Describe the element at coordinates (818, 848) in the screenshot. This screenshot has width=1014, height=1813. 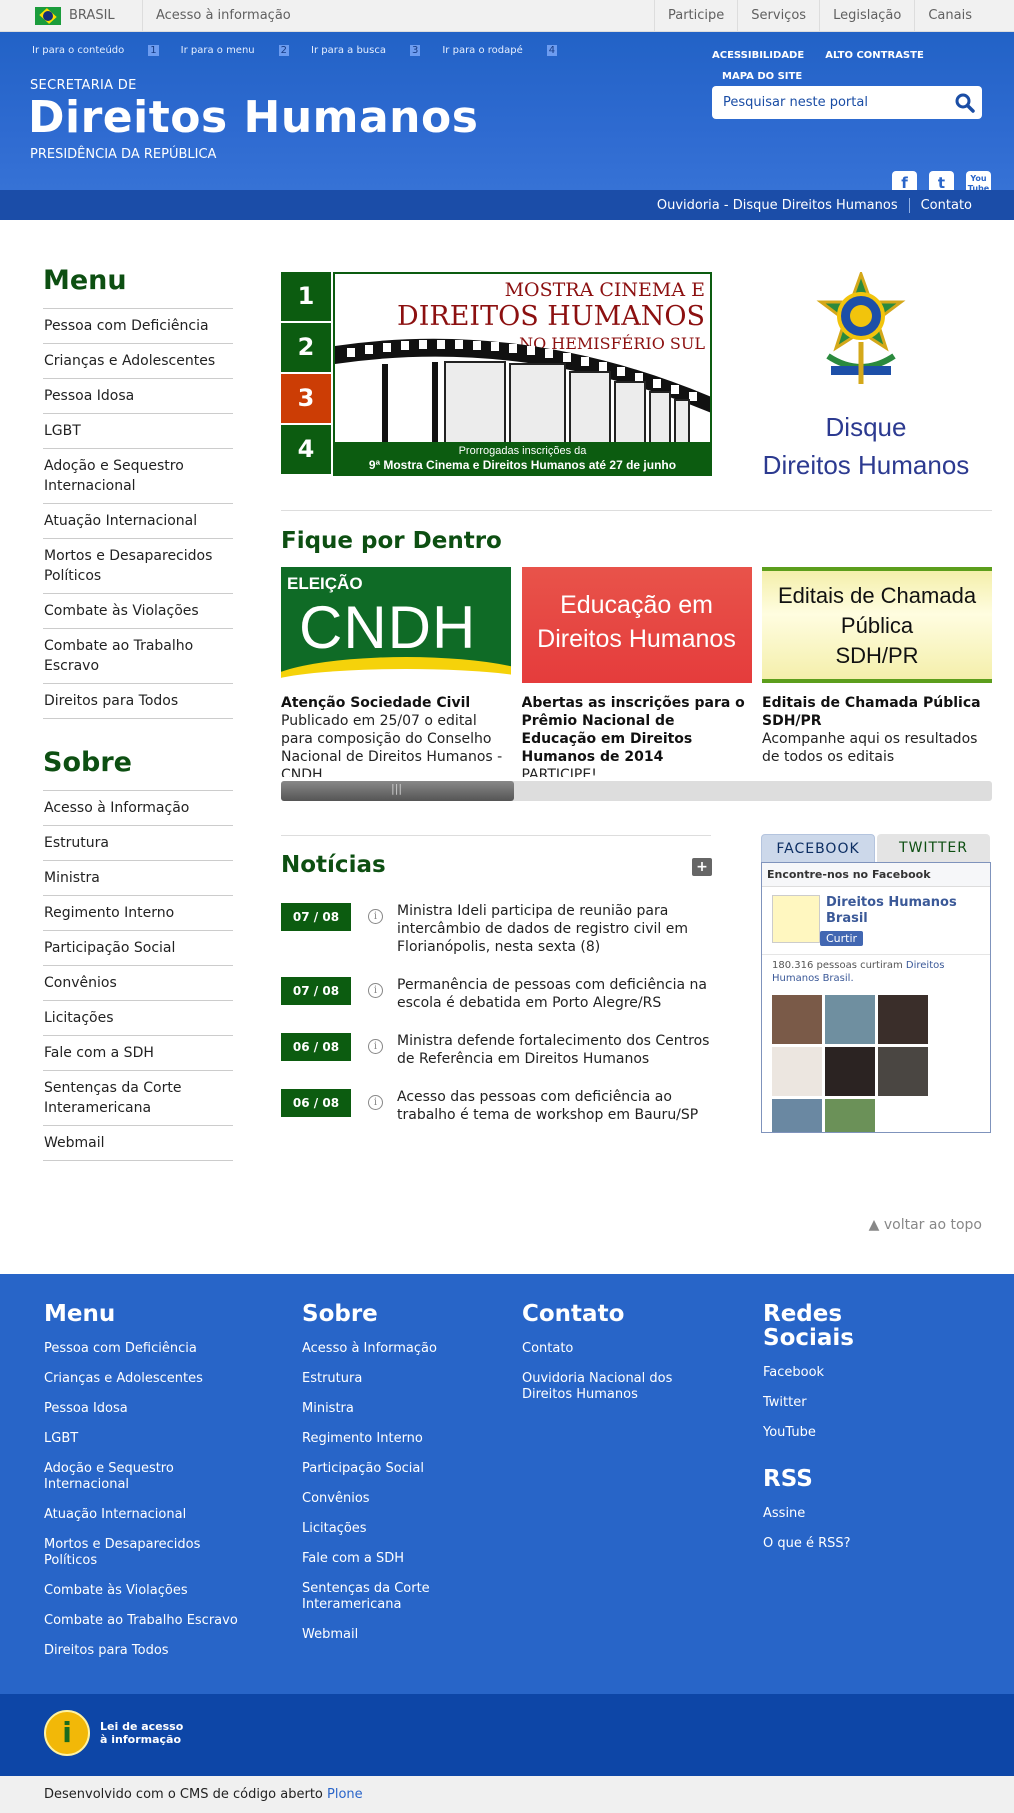
I see `tab-facebook: FACEBOOK` at that location.